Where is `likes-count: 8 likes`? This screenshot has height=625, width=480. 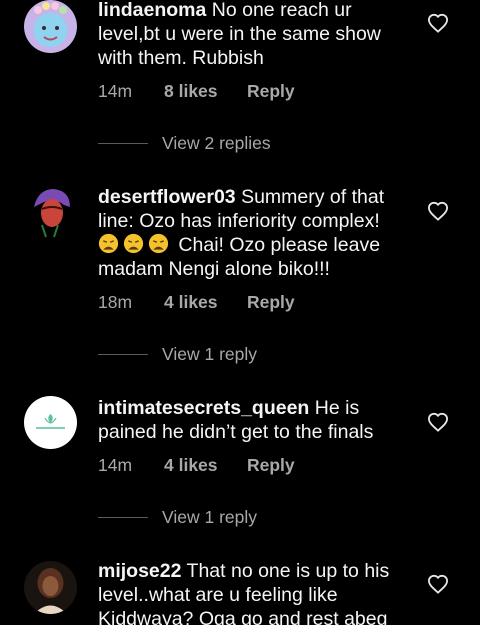
likes-count: 8 likes is located at coordinates (205, 91).